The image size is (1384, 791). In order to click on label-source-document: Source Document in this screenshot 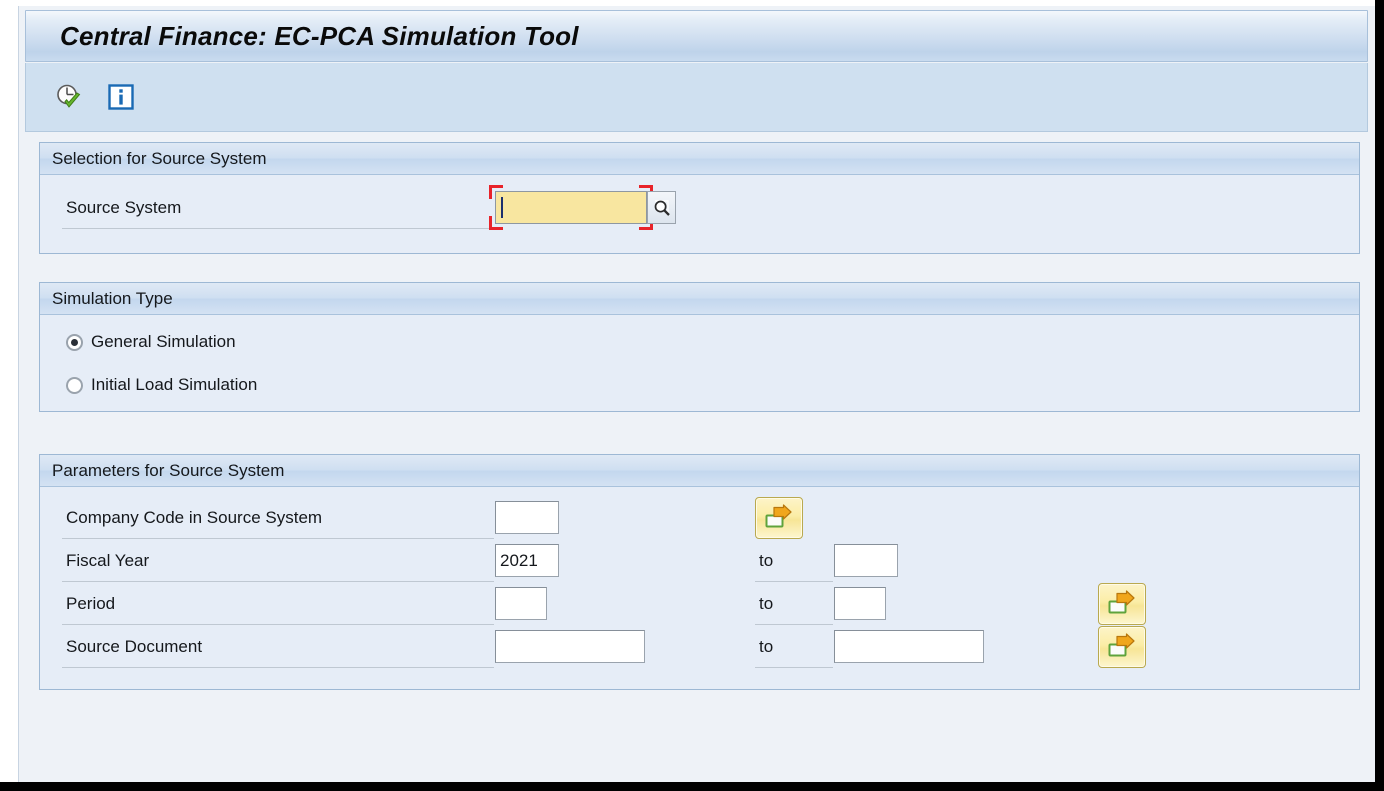, I will do `click(278, 647)`.